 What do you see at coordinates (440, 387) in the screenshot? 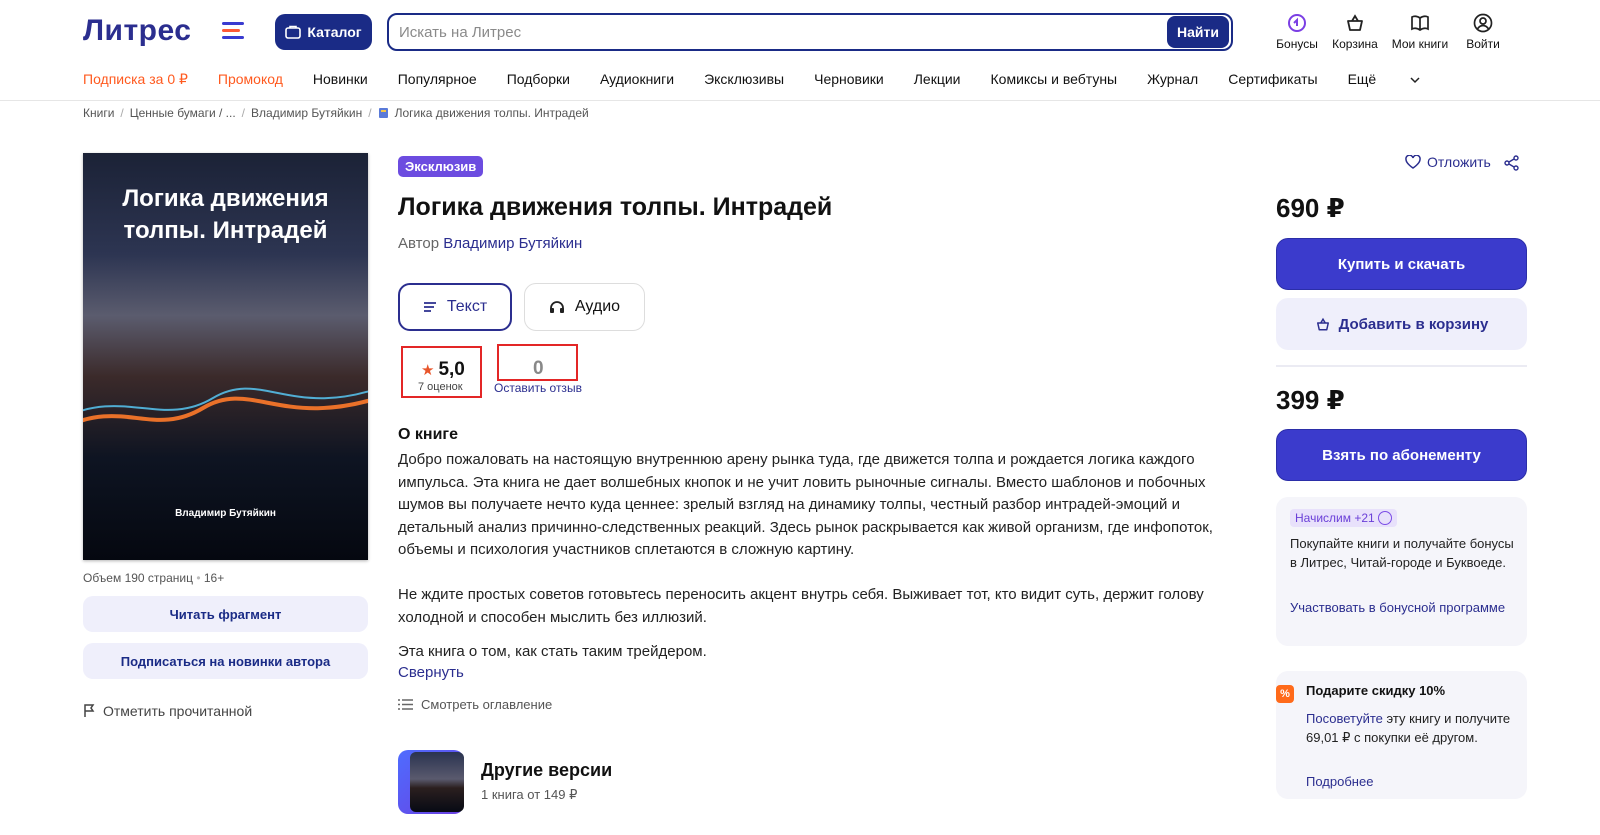
I see `rating-count: 7 оценок` at bounding box center [440, 387].